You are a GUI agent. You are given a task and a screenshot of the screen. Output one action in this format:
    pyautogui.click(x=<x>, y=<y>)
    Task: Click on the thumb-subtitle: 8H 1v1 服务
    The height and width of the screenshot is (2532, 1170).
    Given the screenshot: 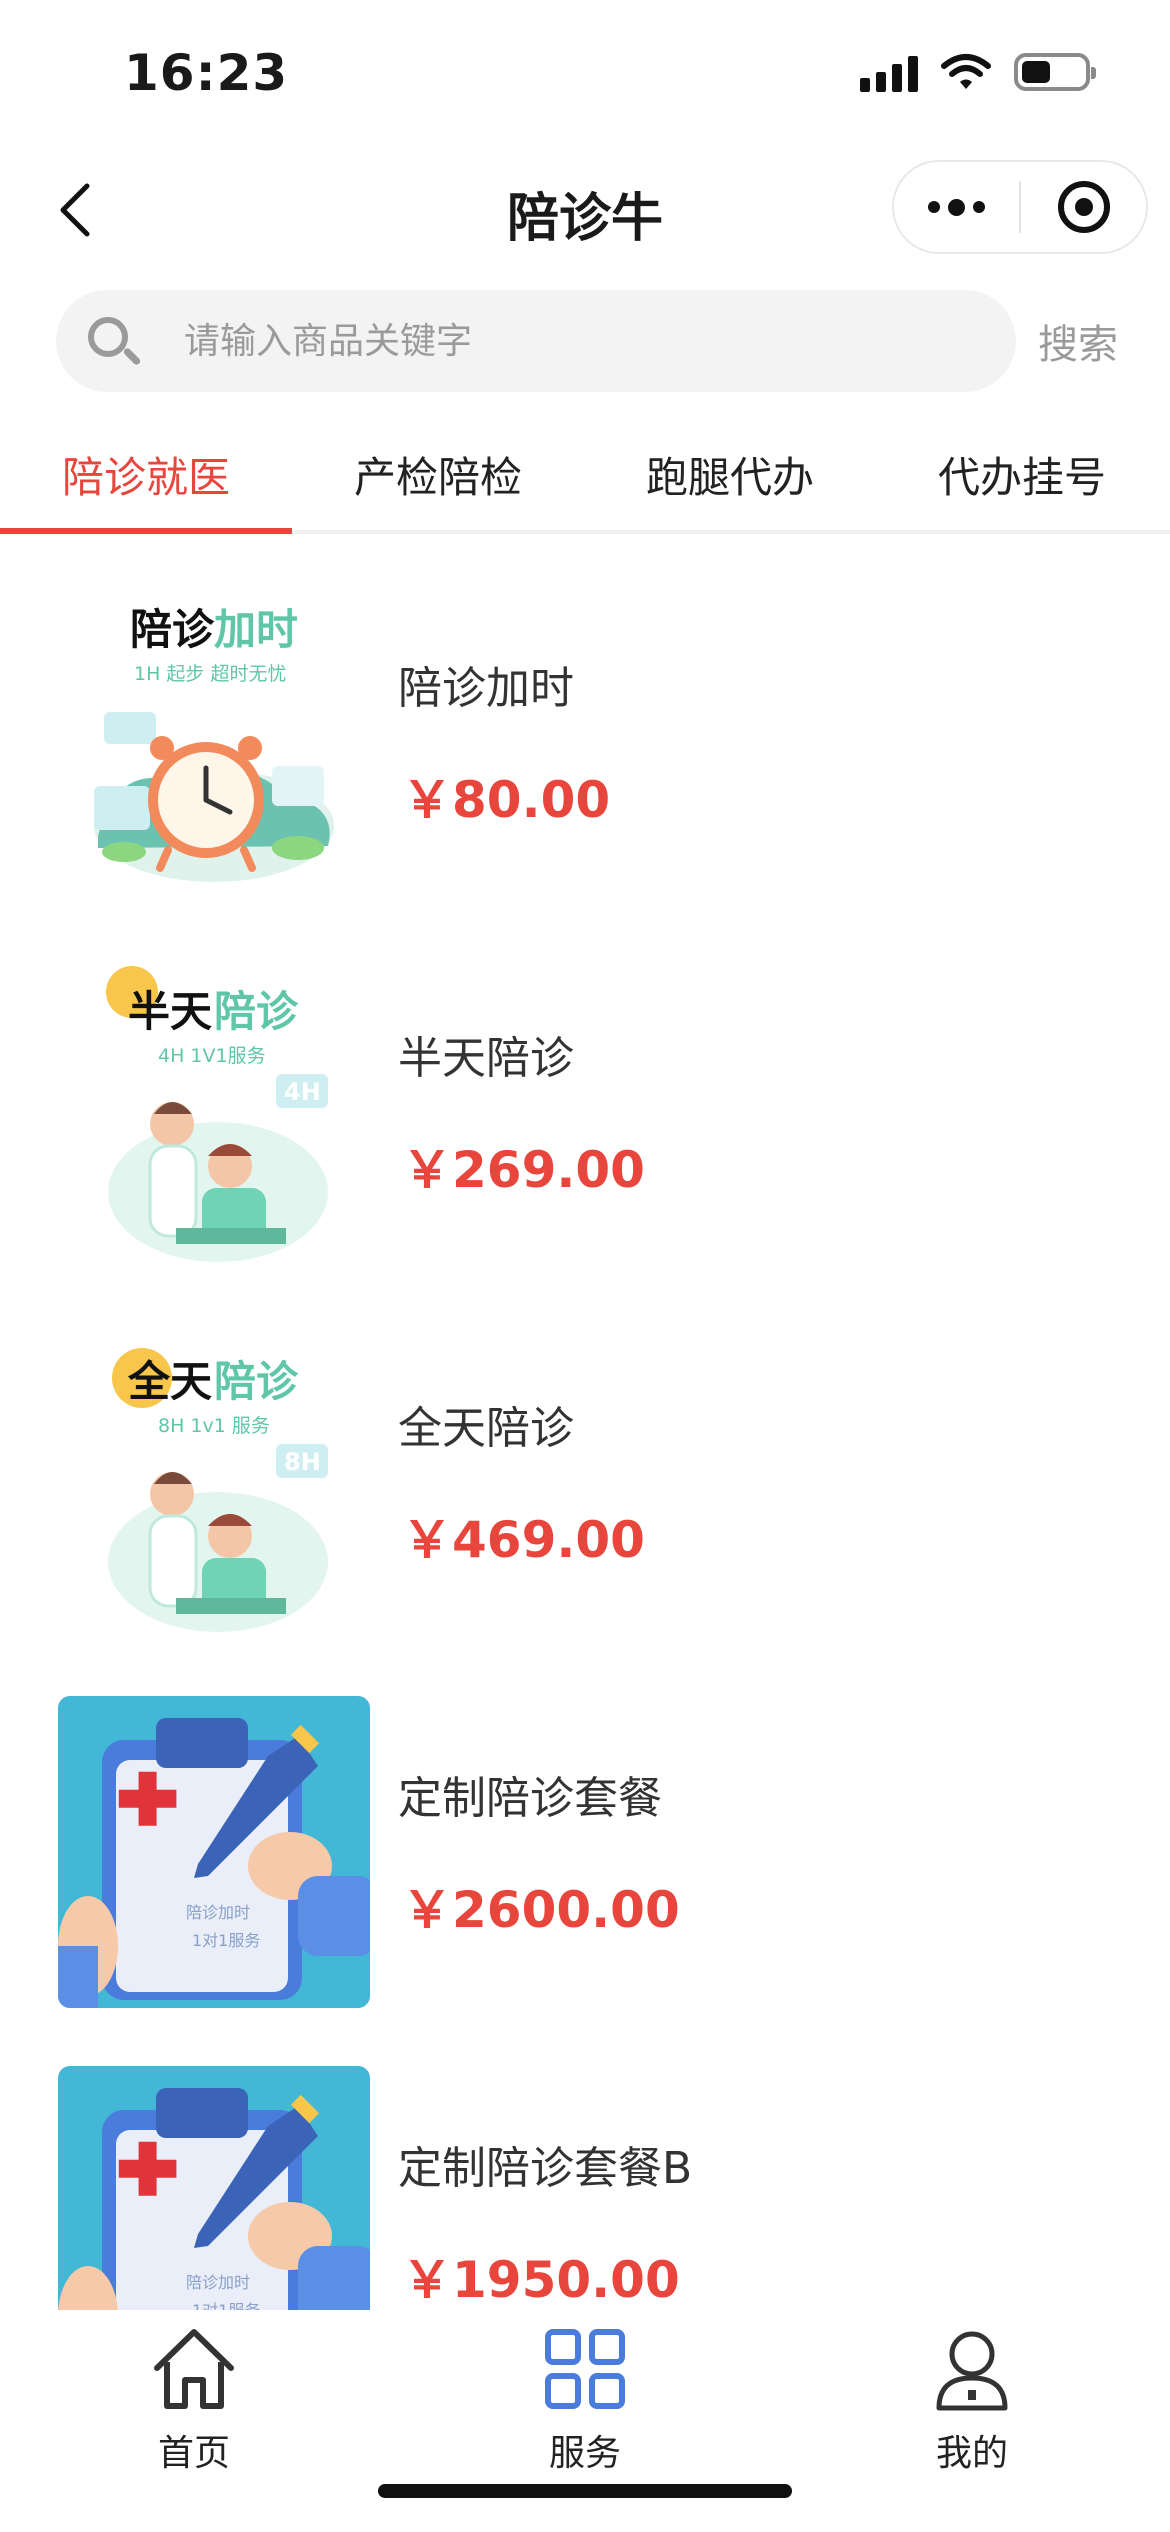 What is the action you would take?
    pyautogui.click(x=214, y=1426)
    